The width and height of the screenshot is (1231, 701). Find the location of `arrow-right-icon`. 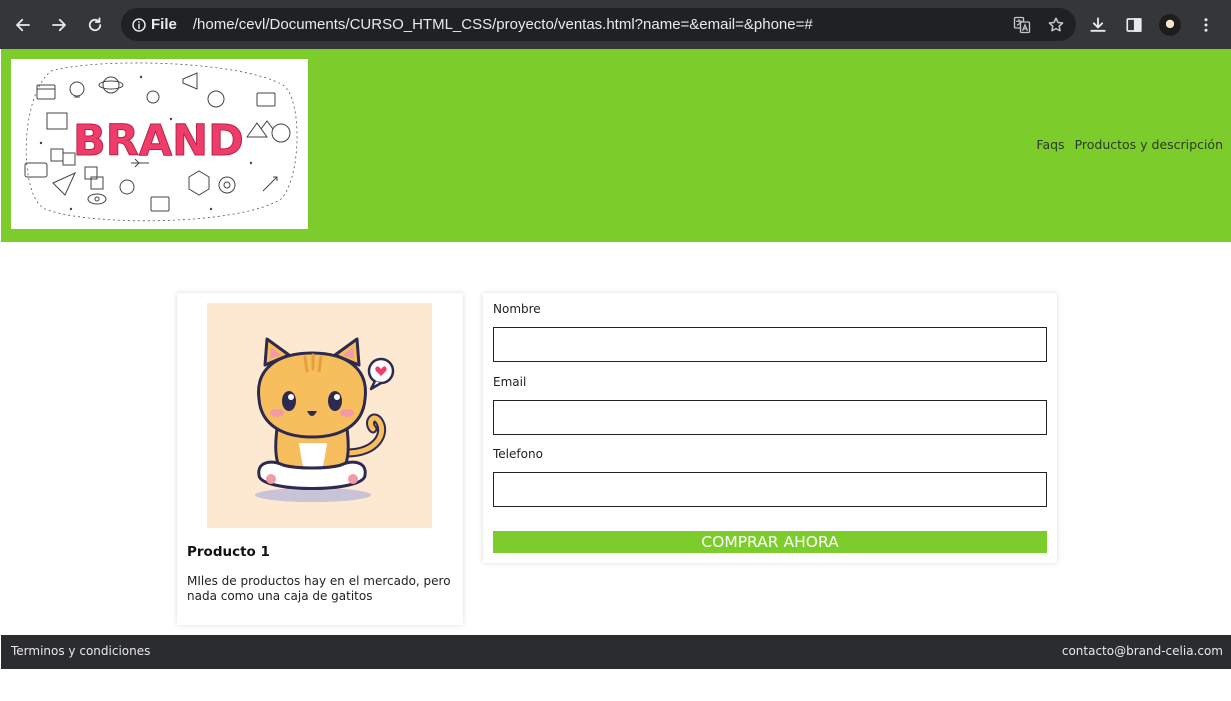

arrow-right-icon is located at coordinates (59, 24).